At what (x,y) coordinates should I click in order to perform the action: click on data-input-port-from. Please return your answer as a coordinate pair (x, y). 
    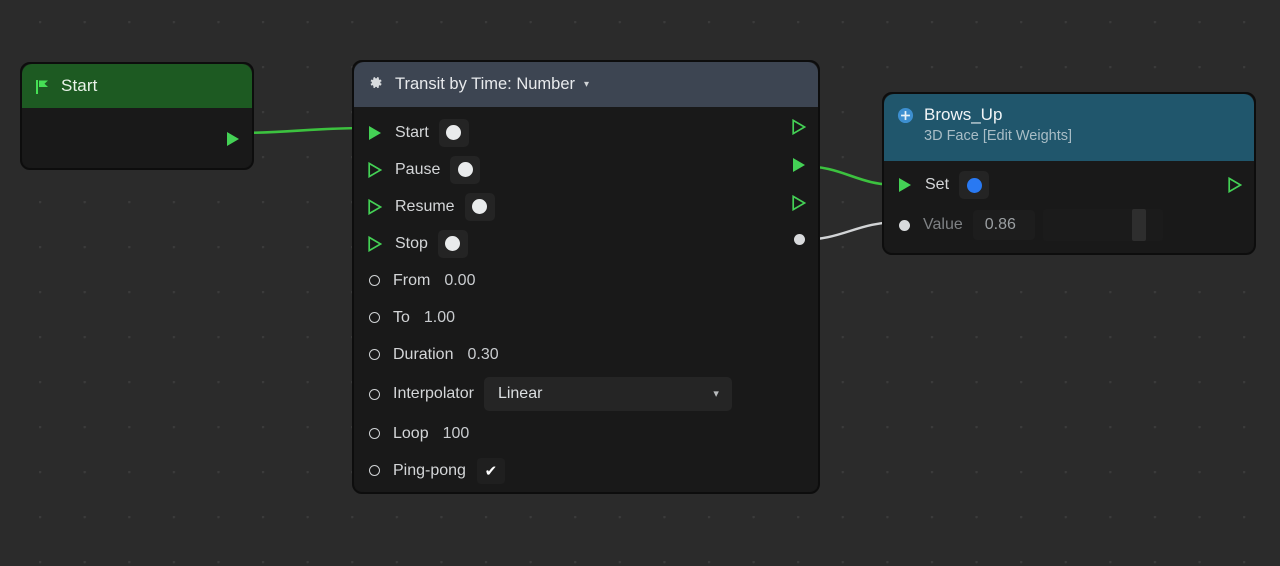
    Looking at the image, I should click on (374, 280).